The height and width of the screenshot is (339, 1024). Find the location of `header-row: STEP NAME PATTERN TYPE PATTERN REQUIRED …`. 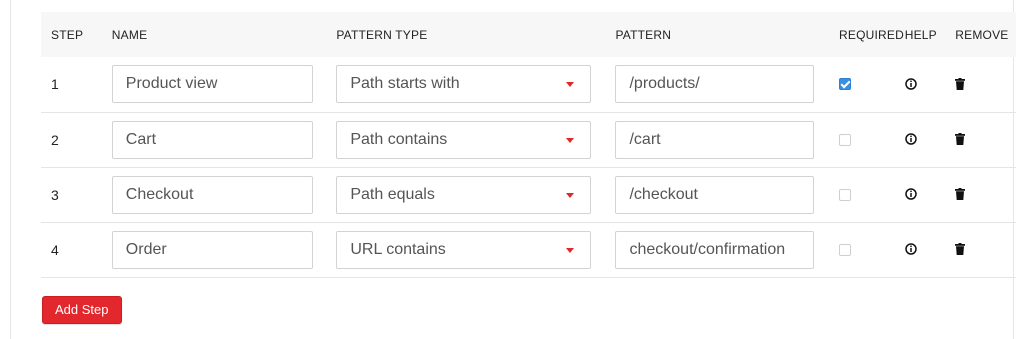

header-row: STEP NAME PATTERN TYPE PATTERN REQUIRED … is located at coordinates (528, 34).